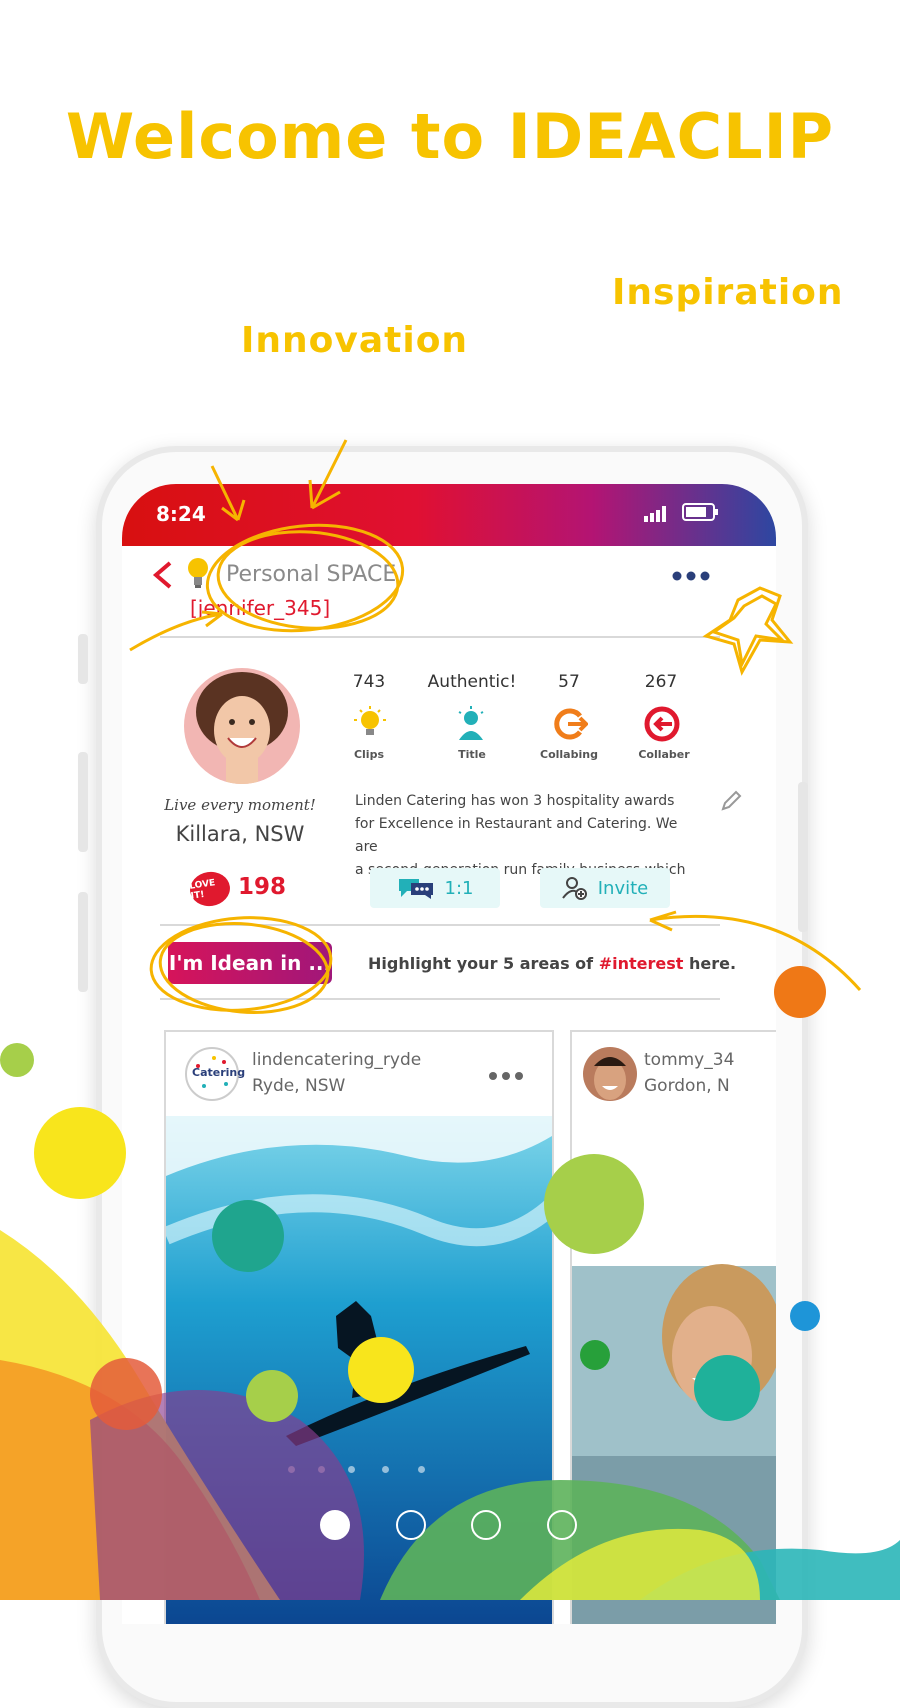 This screenshot has height=1708, width=900. Describe the element at coordinates (415, 889) in the screenshot. I see `chat-bubbles-icon` at that location.